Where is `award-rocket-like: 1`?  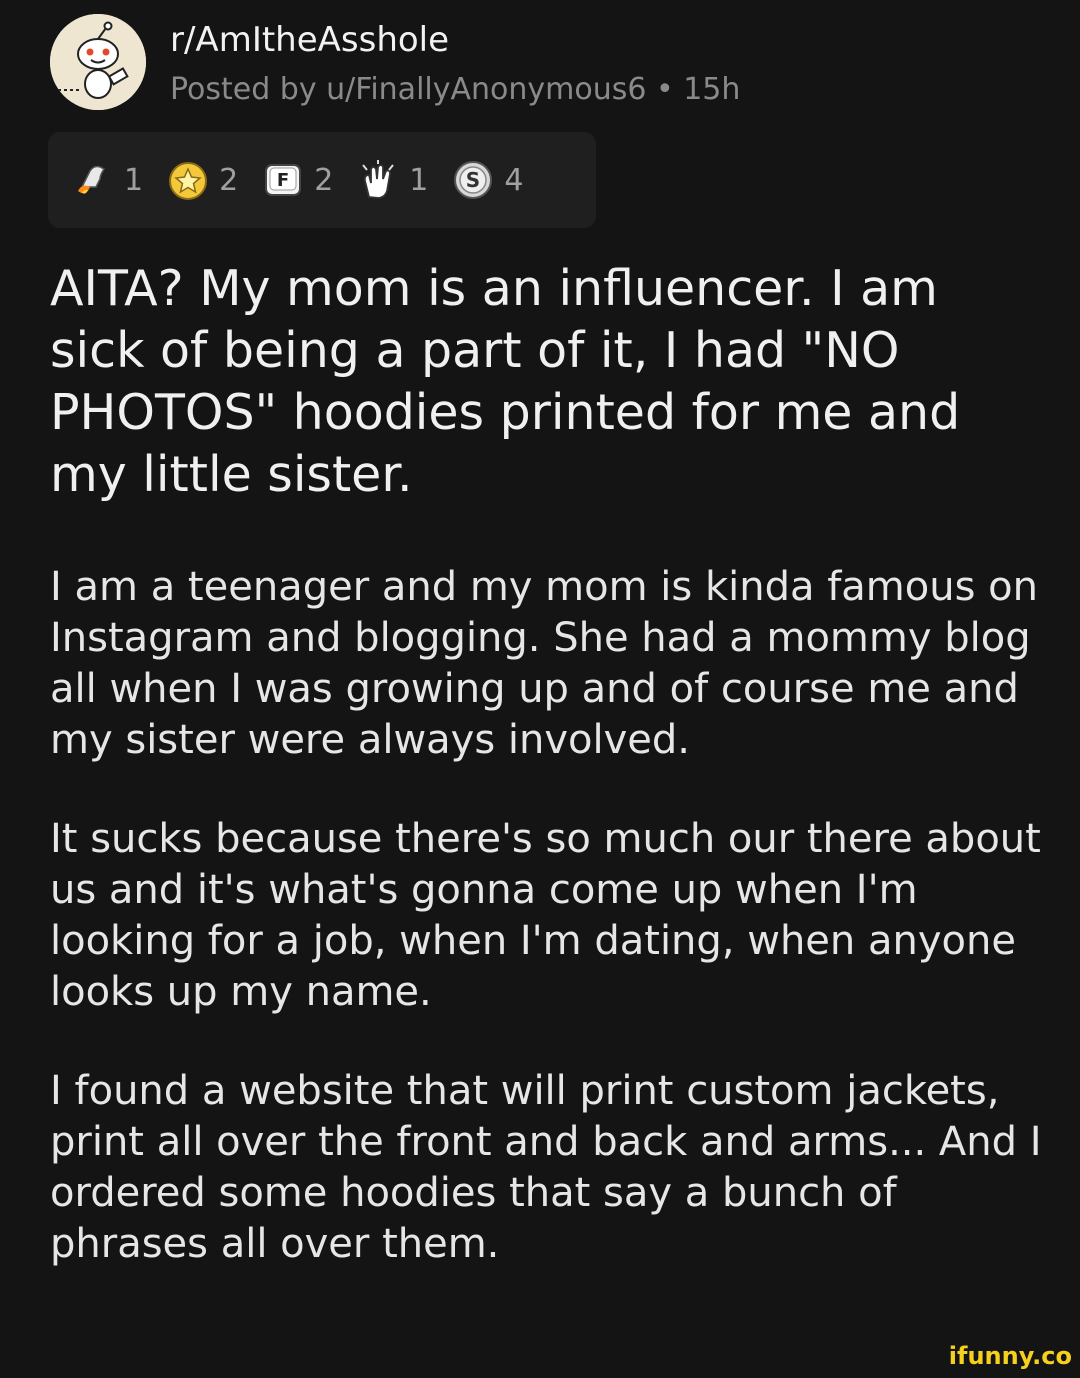
award-rocket-like: 1 is located at coordinates (106, 180).